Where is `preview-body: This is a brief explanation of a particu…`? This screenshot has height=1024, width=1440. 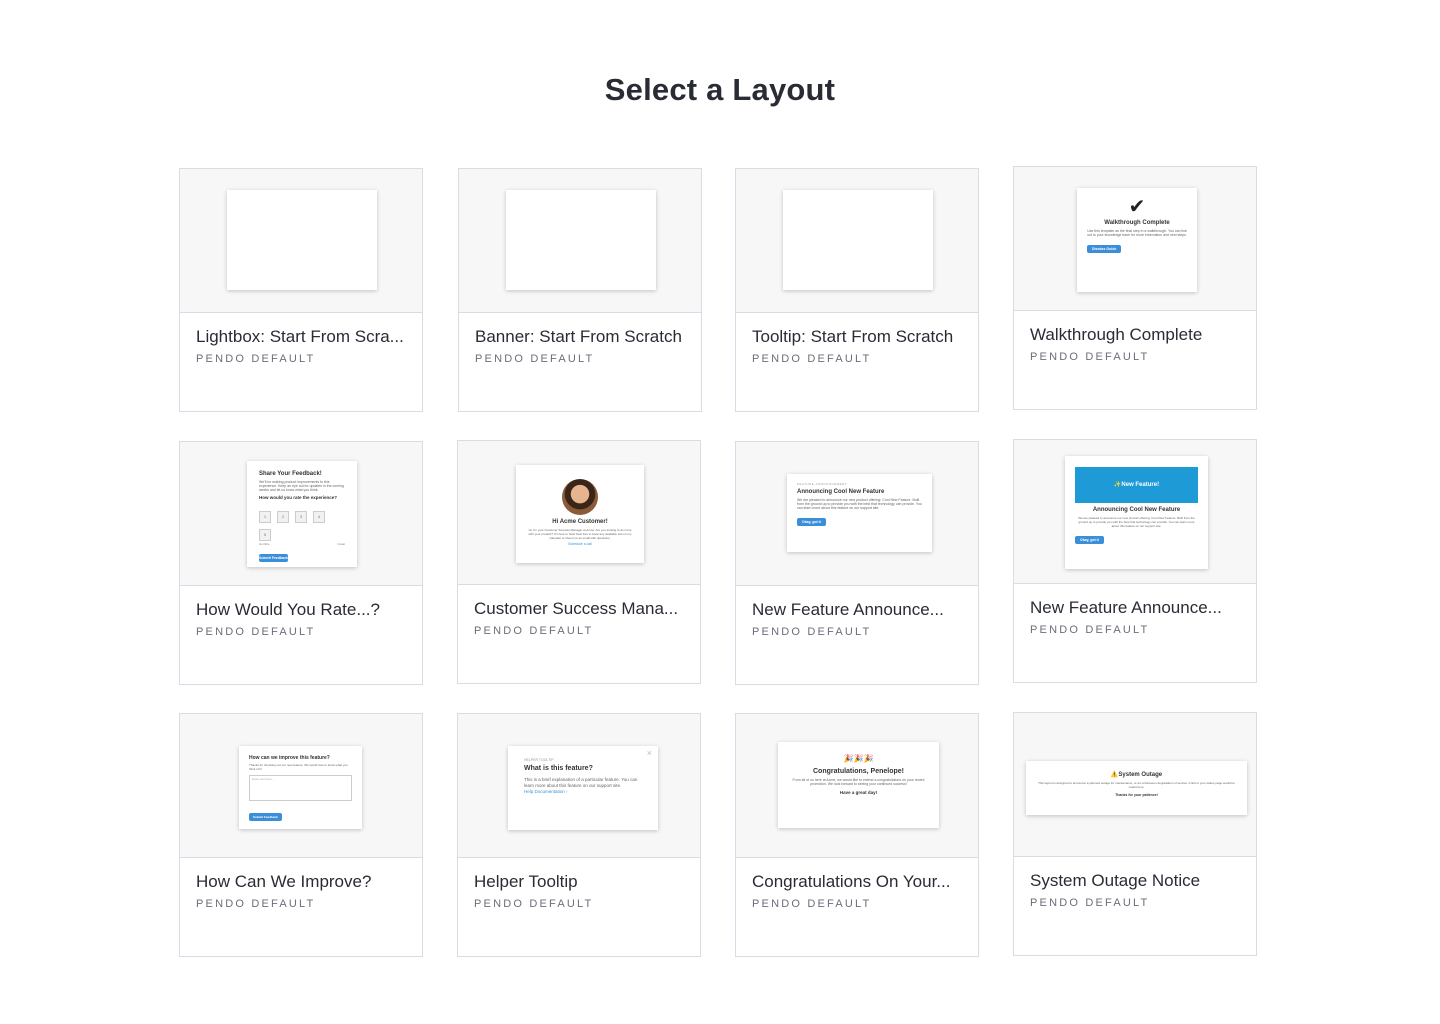
preview-body: This is a brief explanation of a particu… is located at coordinates (581, 782).